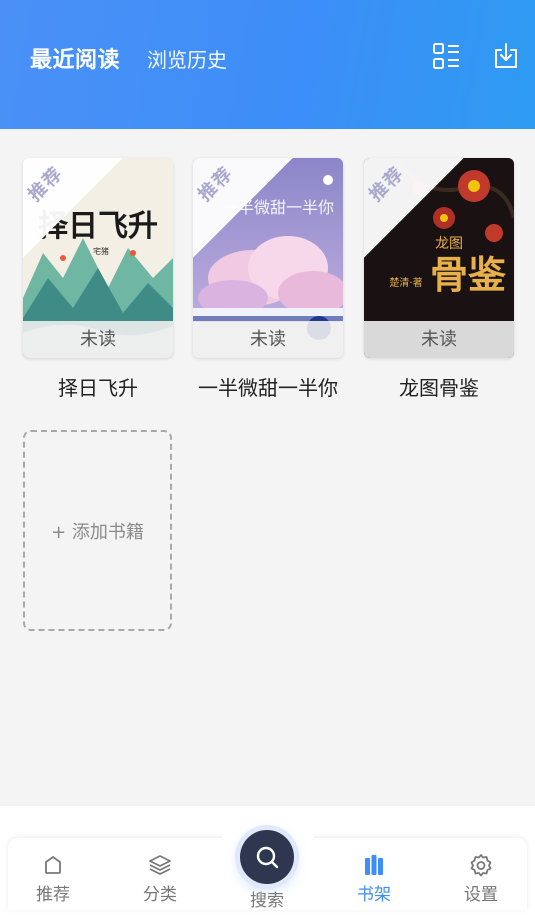 The width and height of the screenshot is (535, 915). Describe the element at coordinates (98, 386) in the screenshot. I see `book-title: 择日飞升` at that location.